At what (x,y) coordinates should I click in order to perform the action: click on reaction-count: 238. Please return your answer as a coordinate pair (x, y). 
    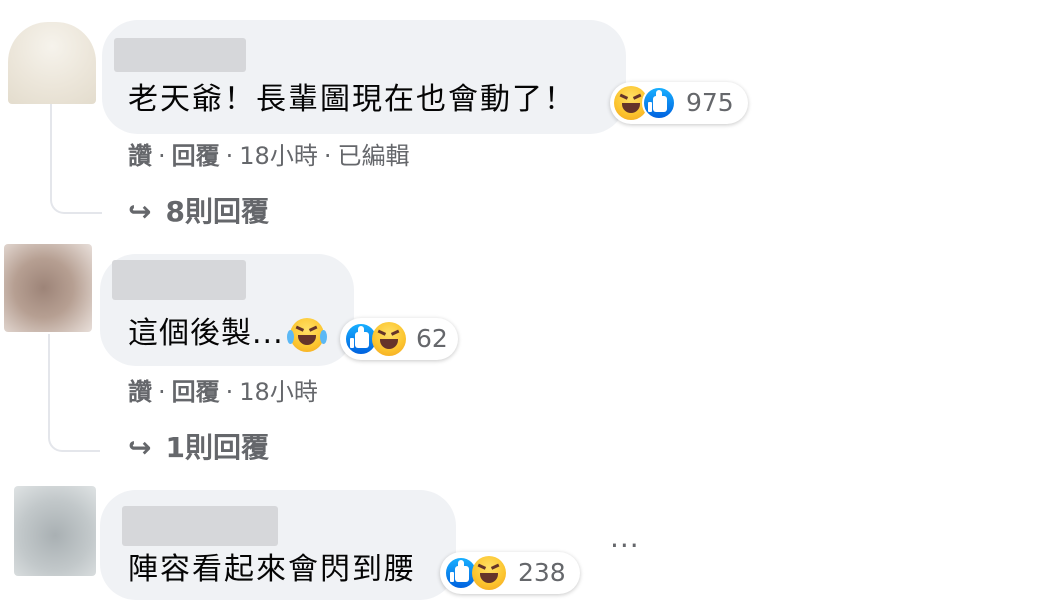
    Looking at the image, I should click on (542, 572).